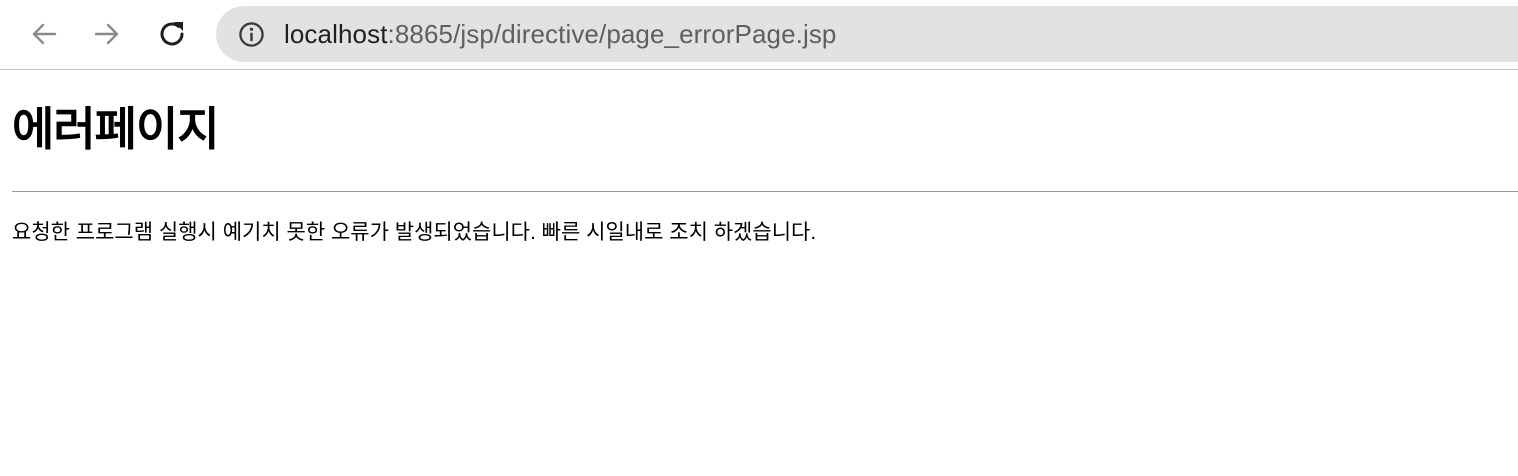  Describe the element at coordinates (765, 191) in the screenshot. I see `divider` at that location.